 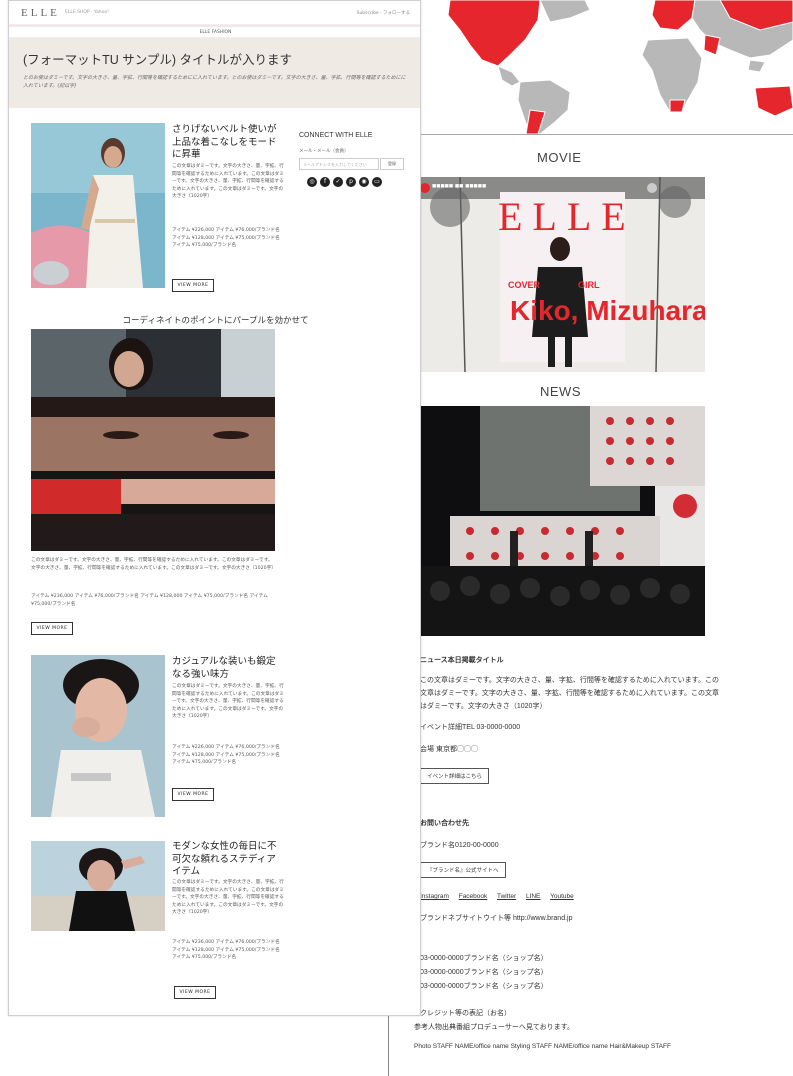 What do you see at coordinates (214, 32) in the screenshot?
I see `section-nav-label: ELLE FASHION` at bounding box center [214, 32].